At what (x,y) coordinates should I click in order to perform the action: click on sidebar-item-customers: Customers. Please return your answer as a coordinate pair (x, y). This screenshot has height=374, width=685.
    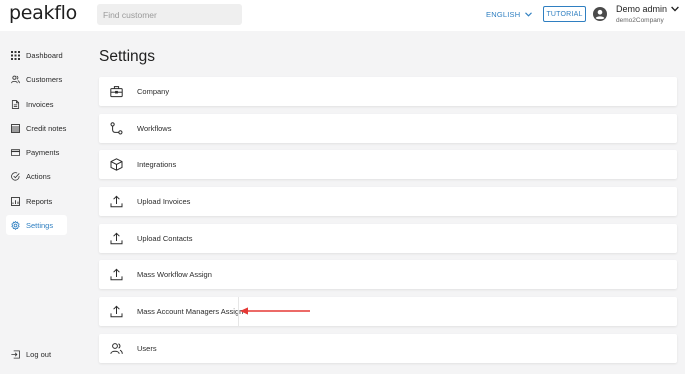
    Looking at the image, I should click on (36, 79).